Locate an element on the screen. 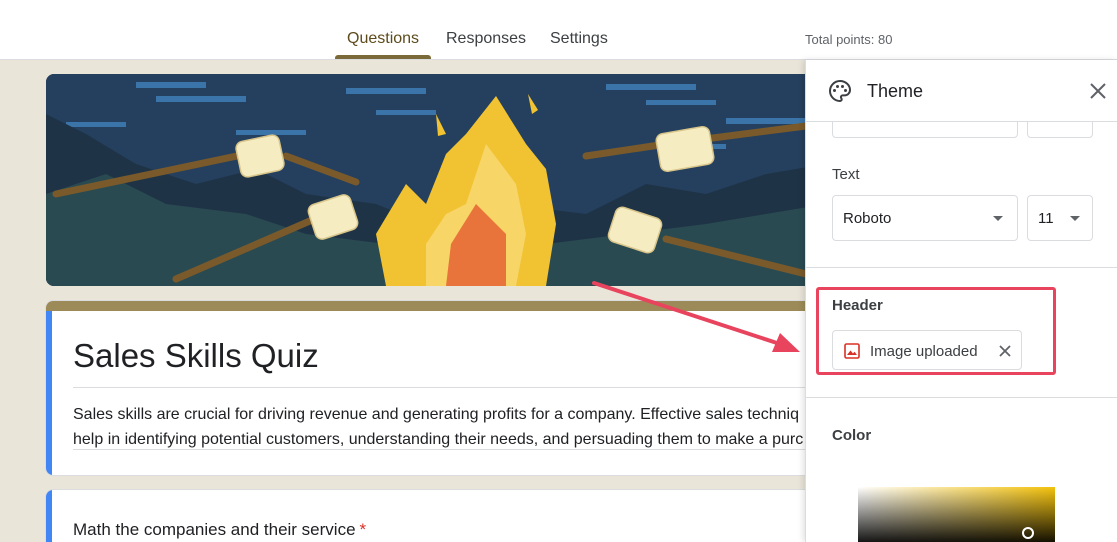 Image resolution: width=1117 pixels, height=542 pixels. required-marker: * is located at coordinates (363, 529).